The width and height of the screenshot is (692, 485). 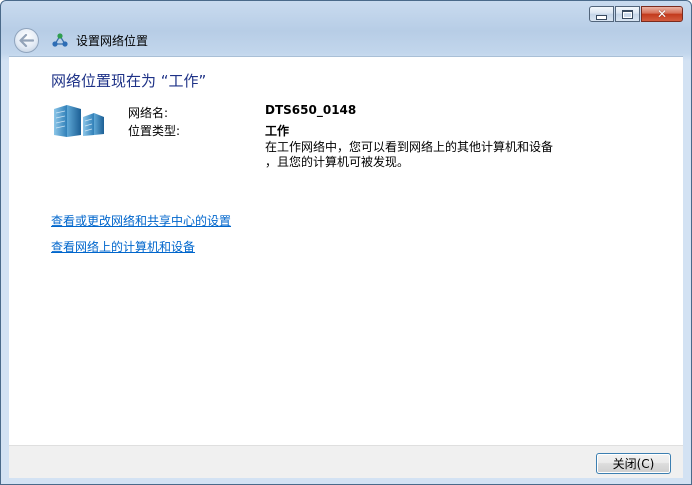 What do you see at coordinates (112, 41) in the screenshot?
I see `window-title: 设置网络位置` at bounding box center [112, 41].